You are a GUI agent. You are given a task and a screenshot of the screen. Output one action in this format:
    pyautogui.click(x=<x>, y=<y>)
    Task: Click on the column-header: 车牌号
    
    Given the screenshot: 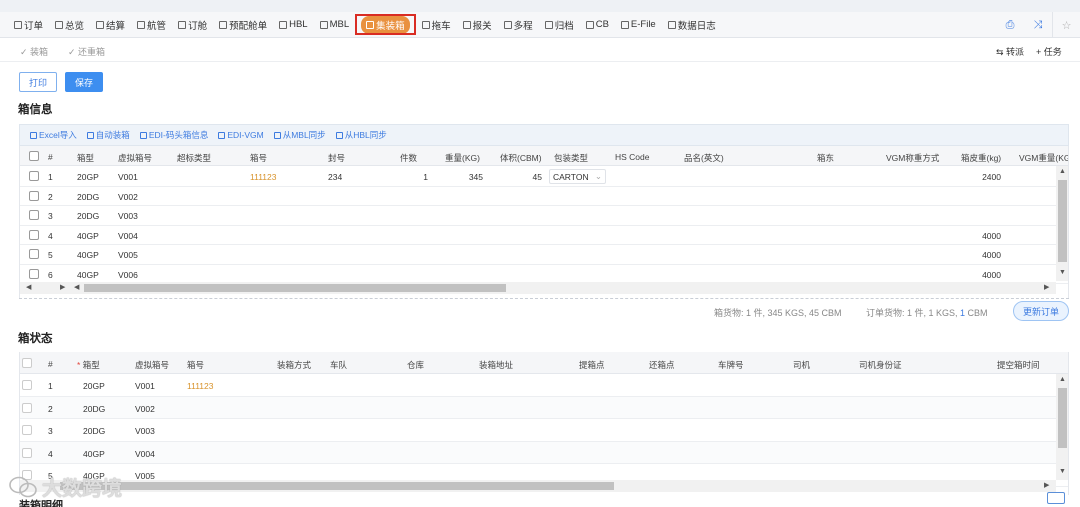 What is the action you would take?
    pyautogui.click(x=731, y=365)
    